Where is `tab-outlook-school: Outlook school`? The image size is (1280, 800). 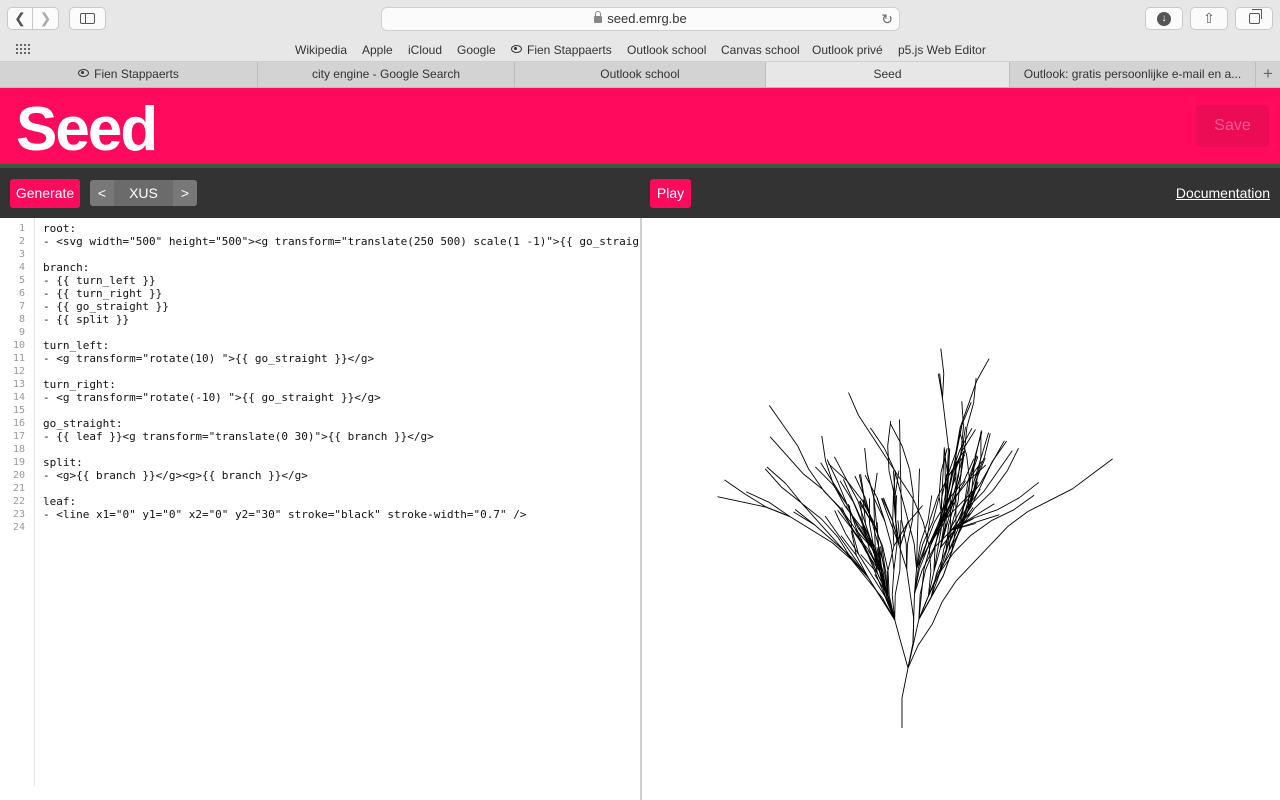
tab-outlook-school: Outlook school is located at coordinates (640, 74).